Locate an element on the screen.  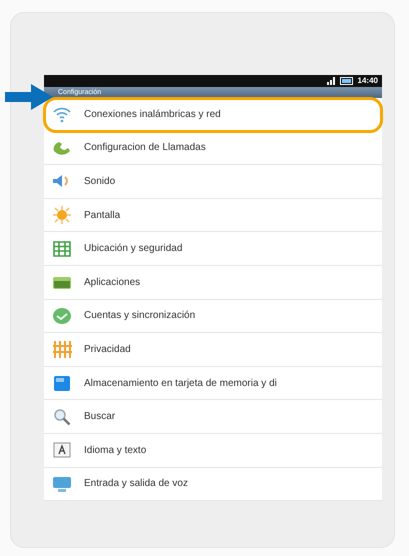
item-label: Almacenamiento en tarjeta de memoria y di is located at coordinates (180, 383).